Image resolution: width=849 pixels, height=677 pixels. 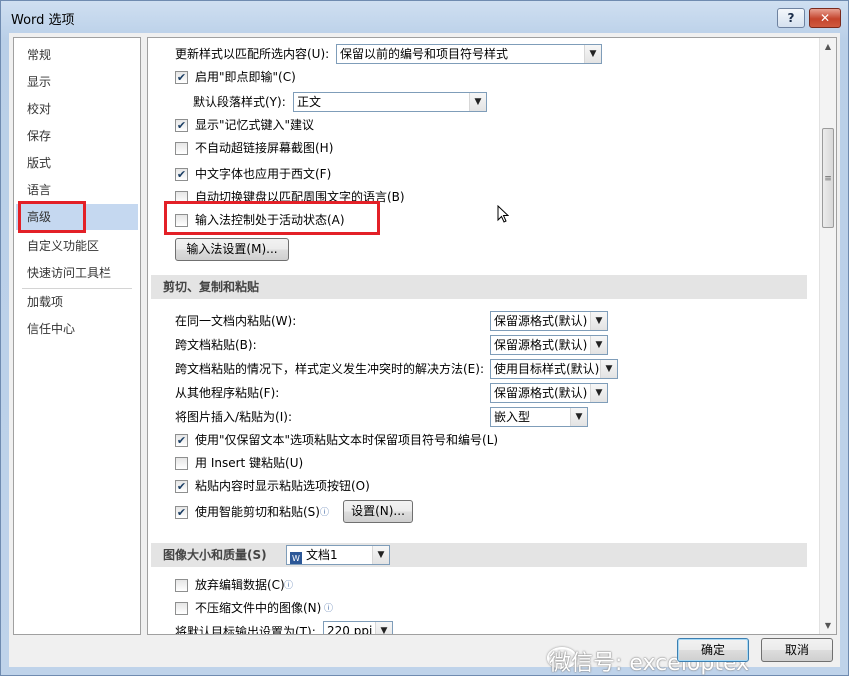 What do you see at coordinates (77, 190) in the screenshot?
I see `nav-item-language: 语言` at bounding box center [77, 190].